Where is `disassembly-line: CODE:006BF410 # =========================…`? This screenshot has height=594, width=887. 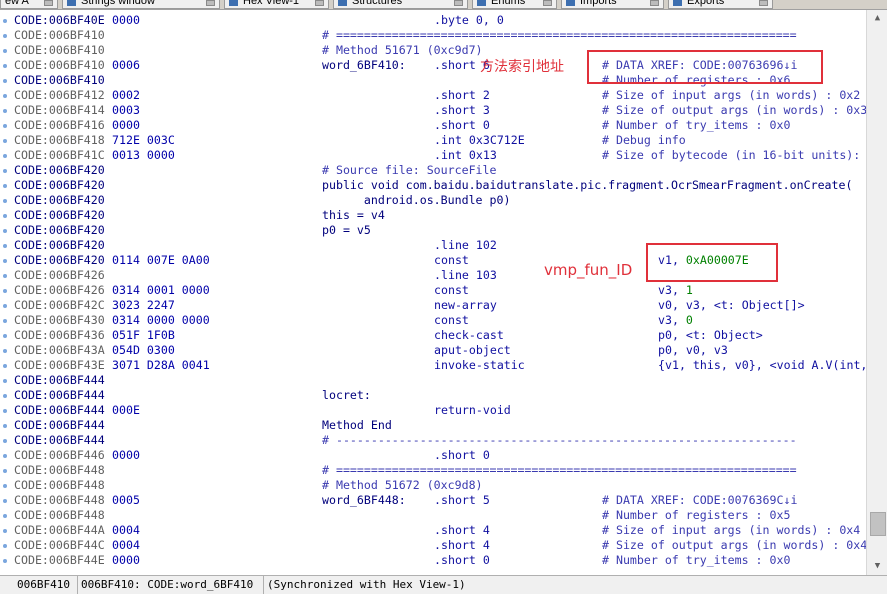 disassembly-line: CODE:006BF410 # =========================… is located at coordinates (440, 35).